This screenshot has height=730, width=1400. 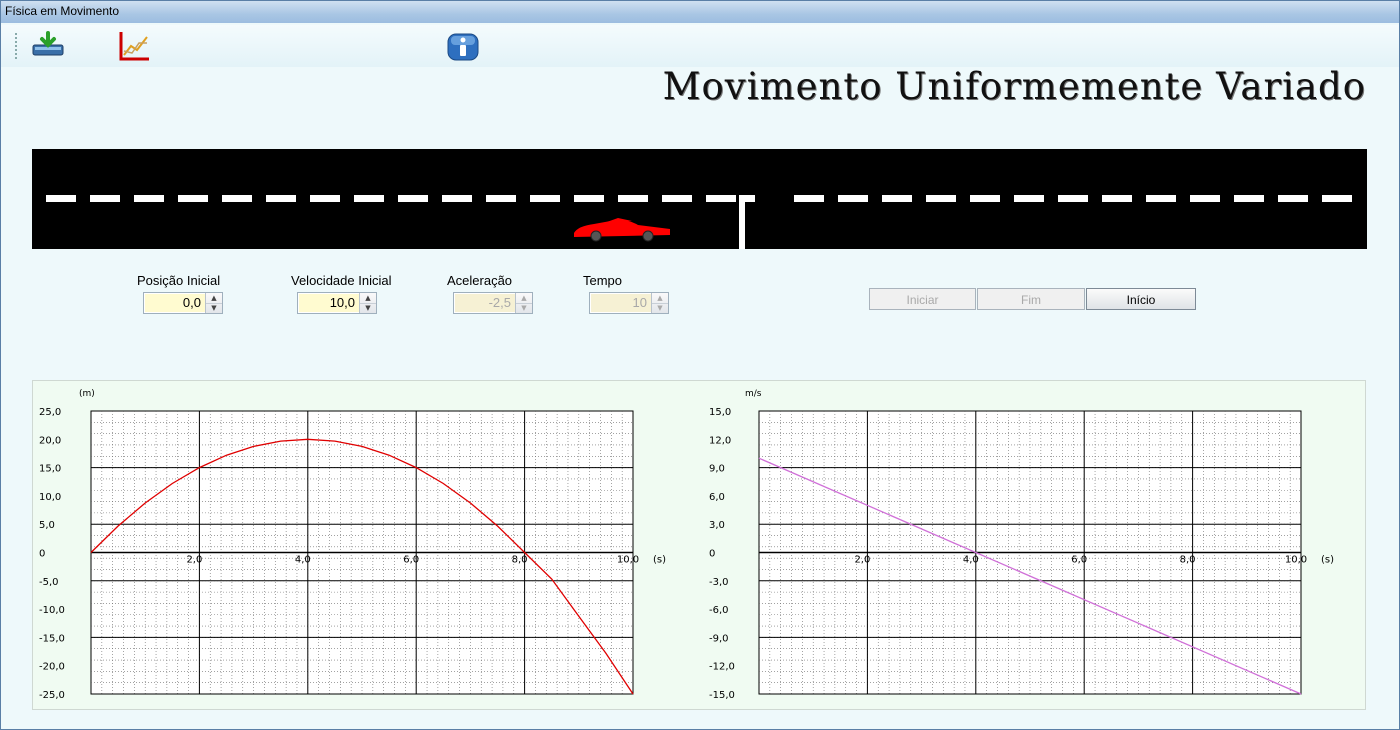 What do you see at coordinates (341, 280) in the screenshot?
I see `initial-velocity-label: Velocidade Inicial` at bounding box center [341, 280].